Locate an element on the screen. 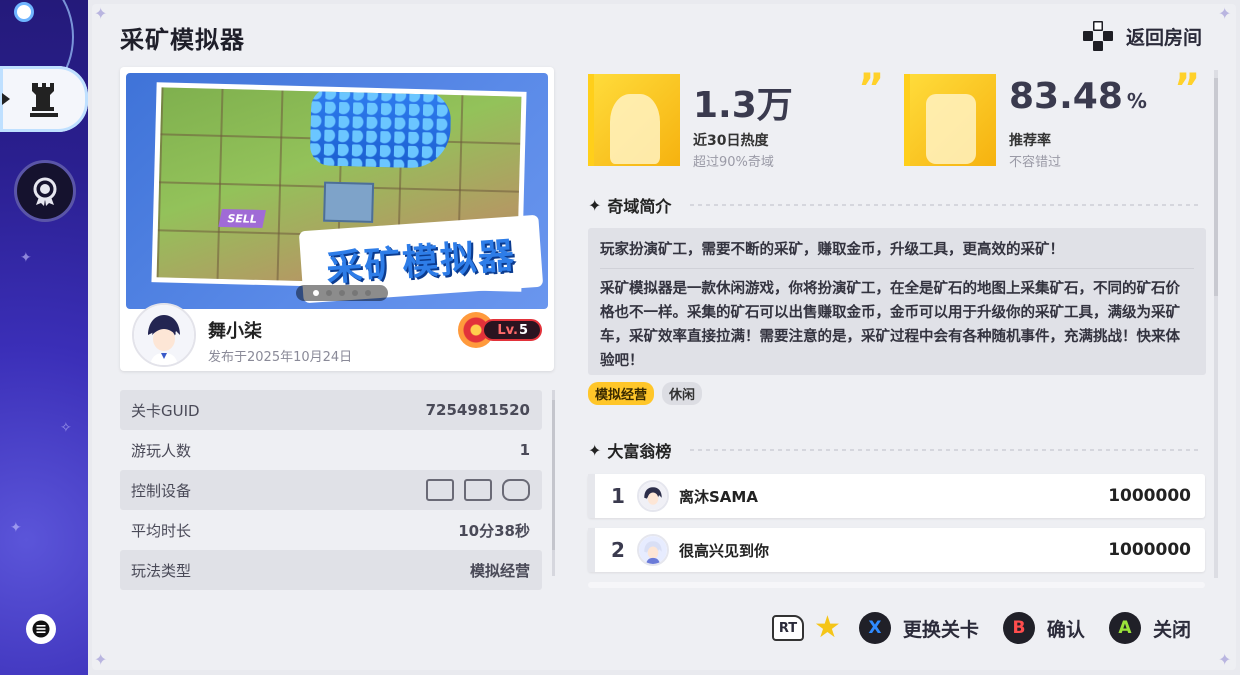  author-level-badge: Lv. 5 is located at coordinates (500, 330).